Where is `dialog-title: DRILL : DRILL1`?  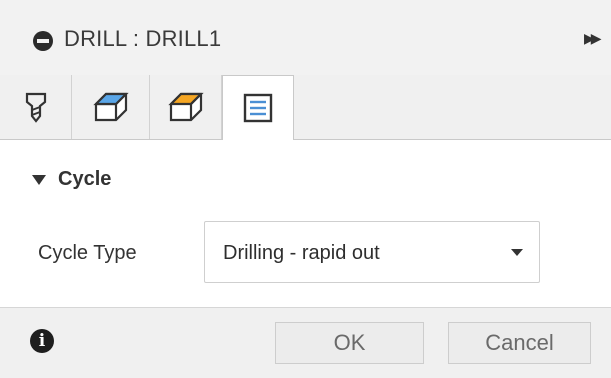 dialog-title: DRILL : DRILL1 is located at coordinates (143, 38).